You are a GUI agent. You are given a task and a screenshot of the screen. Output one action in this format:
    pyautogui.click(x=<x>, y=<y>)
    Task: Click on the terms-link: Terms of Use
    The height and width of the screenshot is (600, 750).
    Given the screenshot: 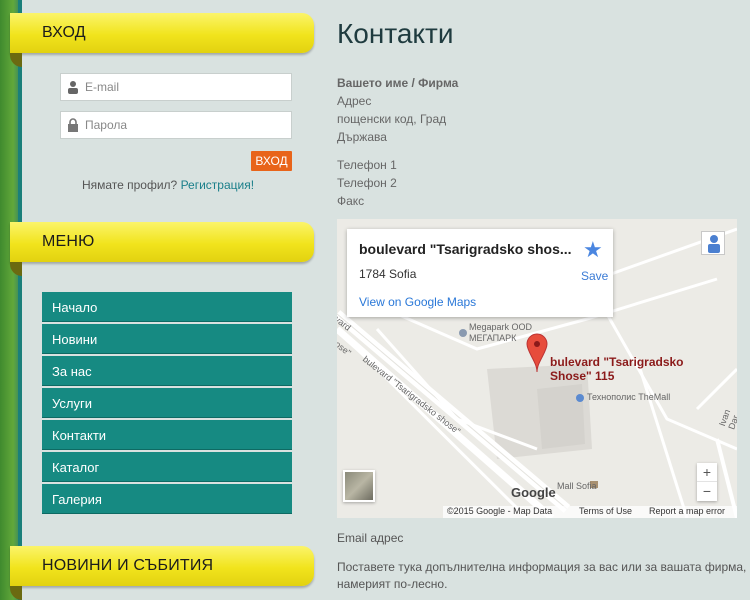 What is the action you would take?
    pyautogui.click(x=605, y=511)
    